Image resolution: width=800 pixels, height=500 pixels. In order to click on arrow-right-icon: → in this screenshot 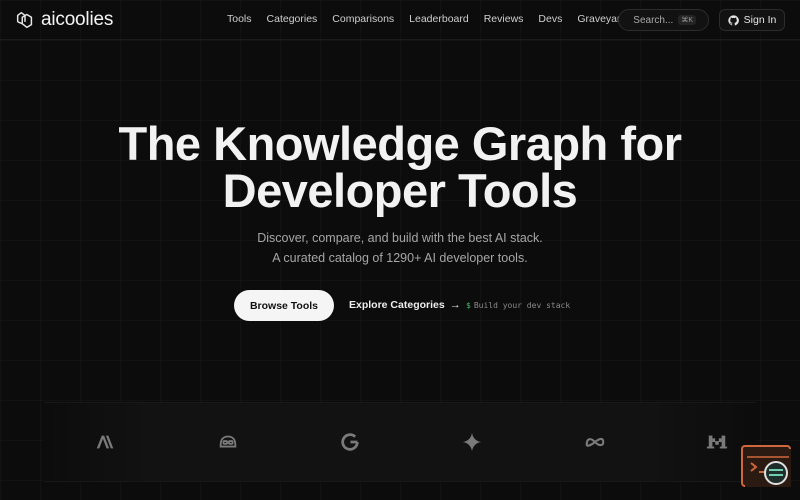, I will do `click(455, 305)`.